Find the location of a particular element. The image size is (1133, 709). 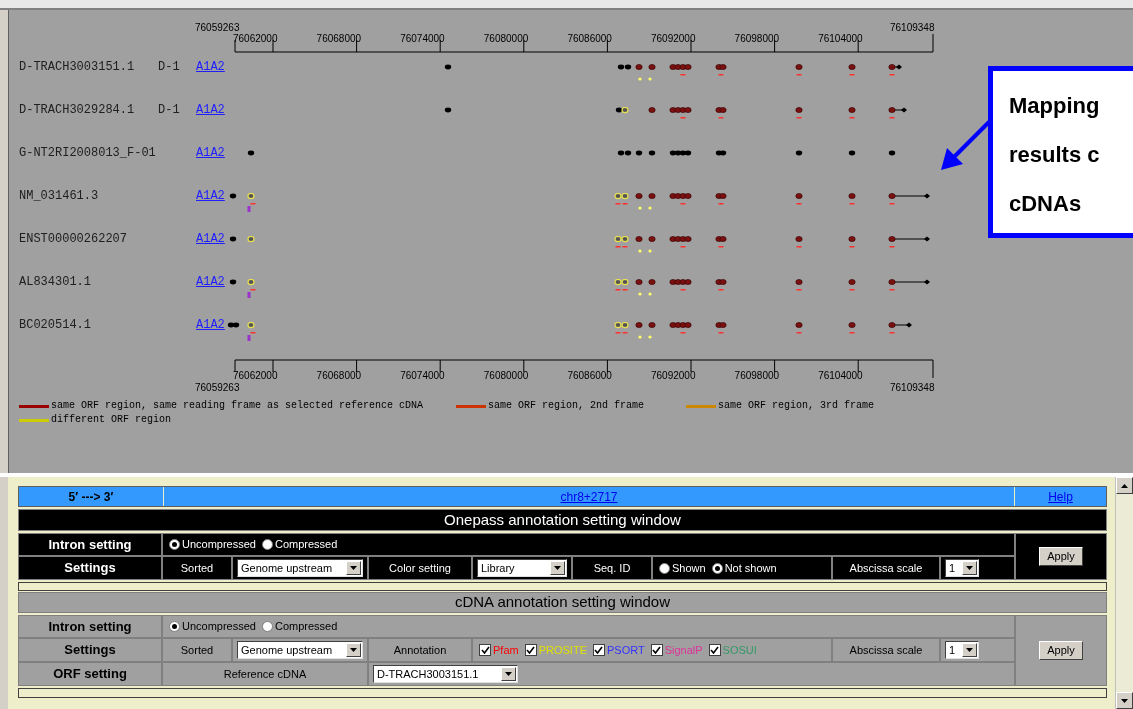

legend-label: different ORF region is located at coordinates (111, 420).